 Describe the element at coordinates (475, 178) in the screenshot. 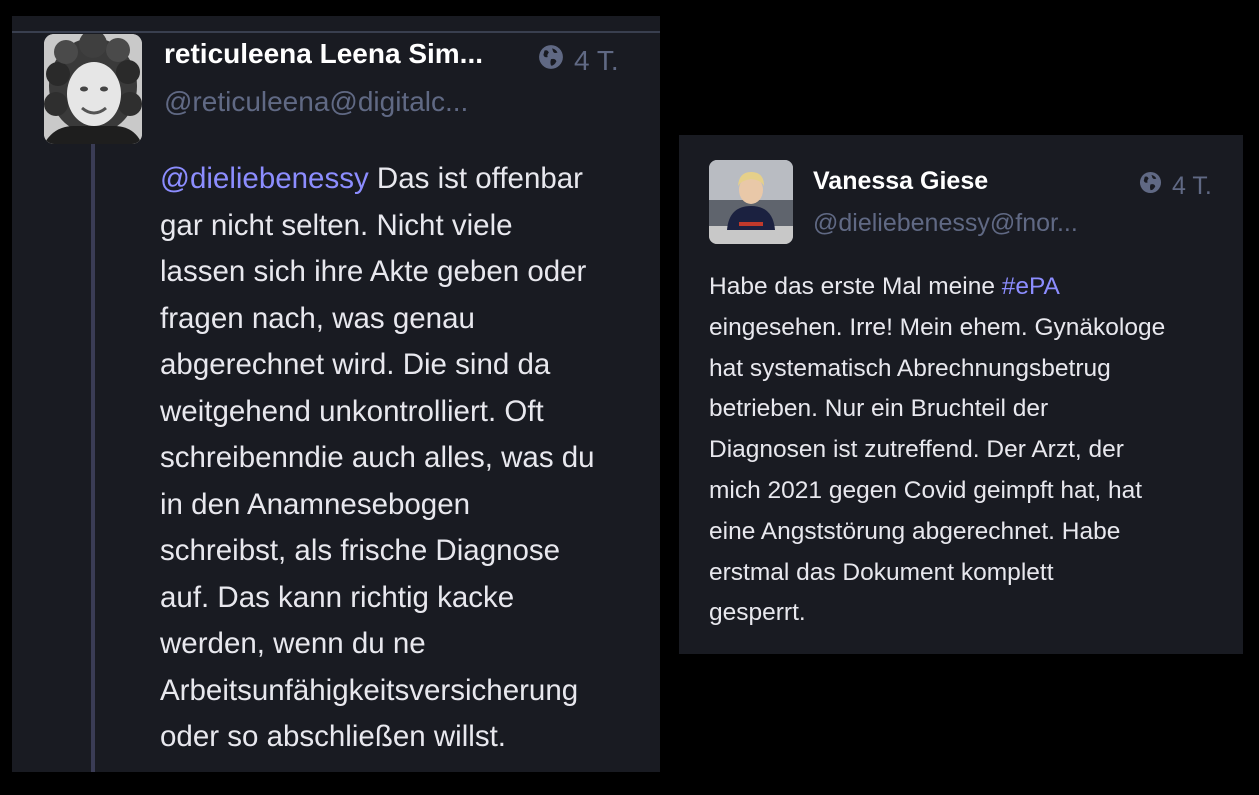

I see `content-text: Das ist offenbar` at that location.